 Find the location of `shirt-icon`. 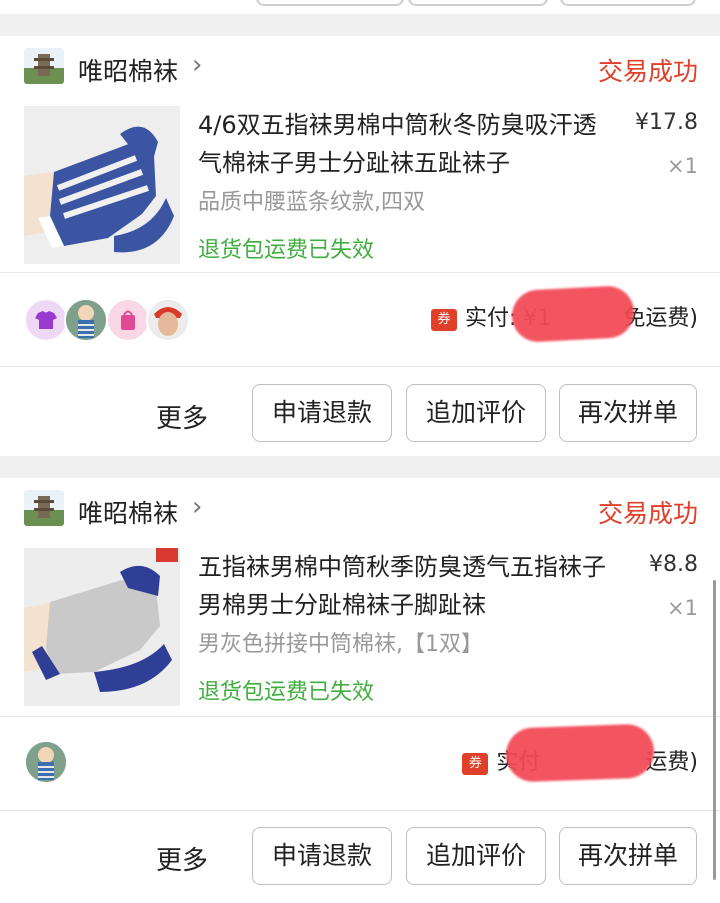

shirt-icon is located at coordinates (46, 320).